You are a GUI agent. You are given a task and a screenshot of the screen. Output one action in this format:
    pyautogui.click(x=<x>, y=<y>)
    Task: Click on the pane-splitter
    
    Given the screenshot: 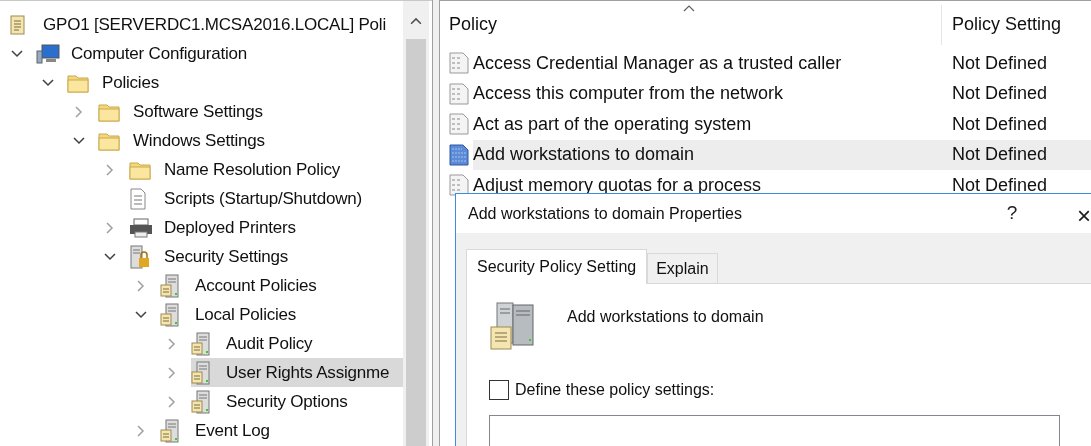 What is the action you would take?
    pyautogui.click(x=436, y=223)
    